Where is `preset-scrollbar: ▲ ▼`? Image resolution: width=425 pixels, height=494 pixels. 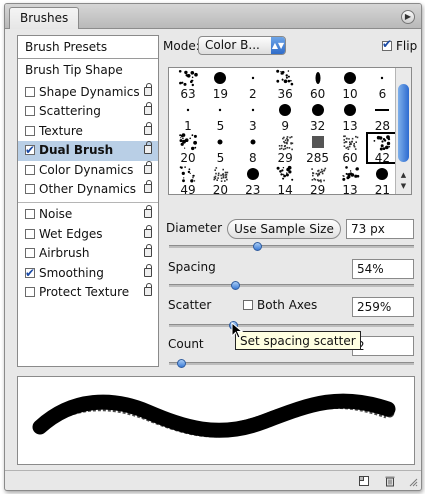
preset-scrollbar: ▲ ▼ is located at coordinates (403, 131).